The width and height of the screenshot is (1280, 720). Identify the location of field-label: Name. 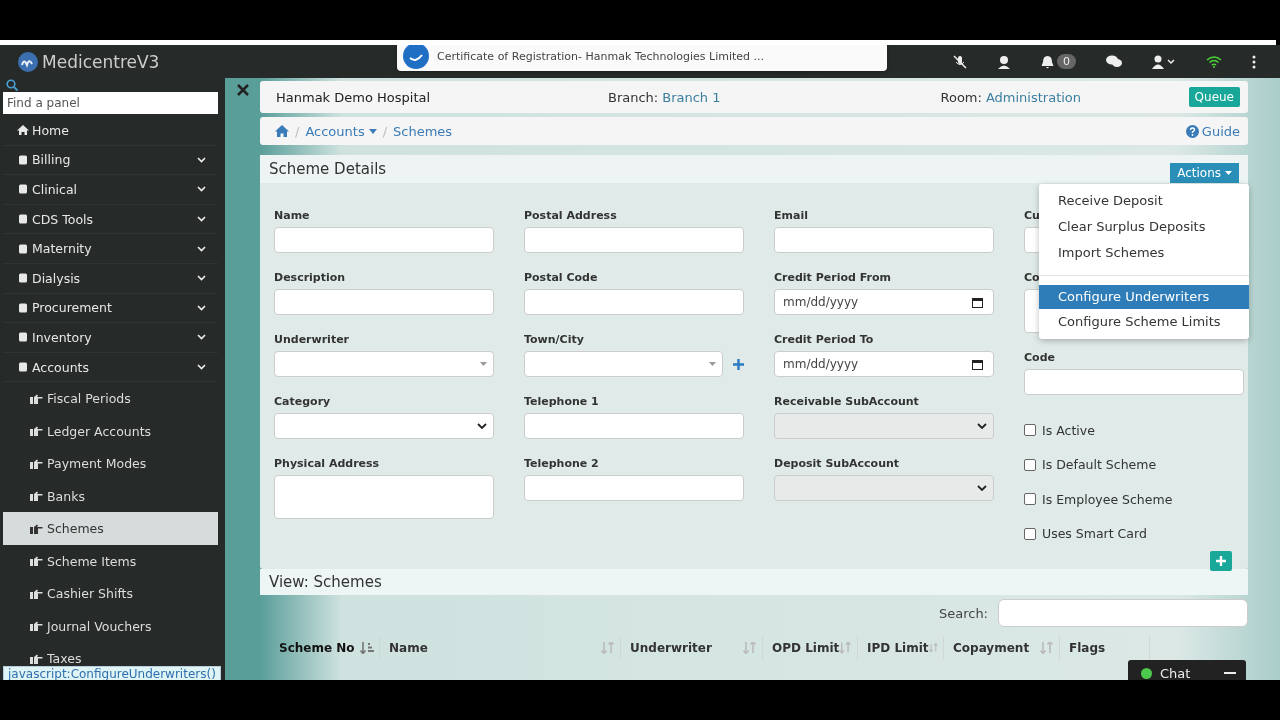
(292, 216).